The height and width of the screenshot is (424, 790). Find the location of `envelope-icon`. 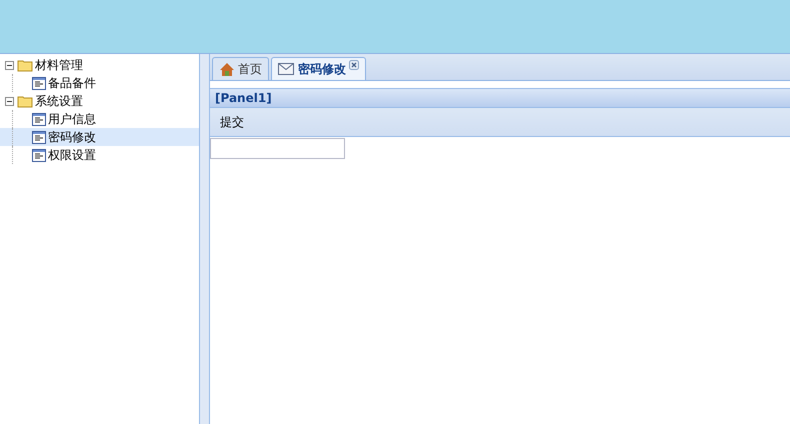

envelope-icon is located at coordinates (286, 69).